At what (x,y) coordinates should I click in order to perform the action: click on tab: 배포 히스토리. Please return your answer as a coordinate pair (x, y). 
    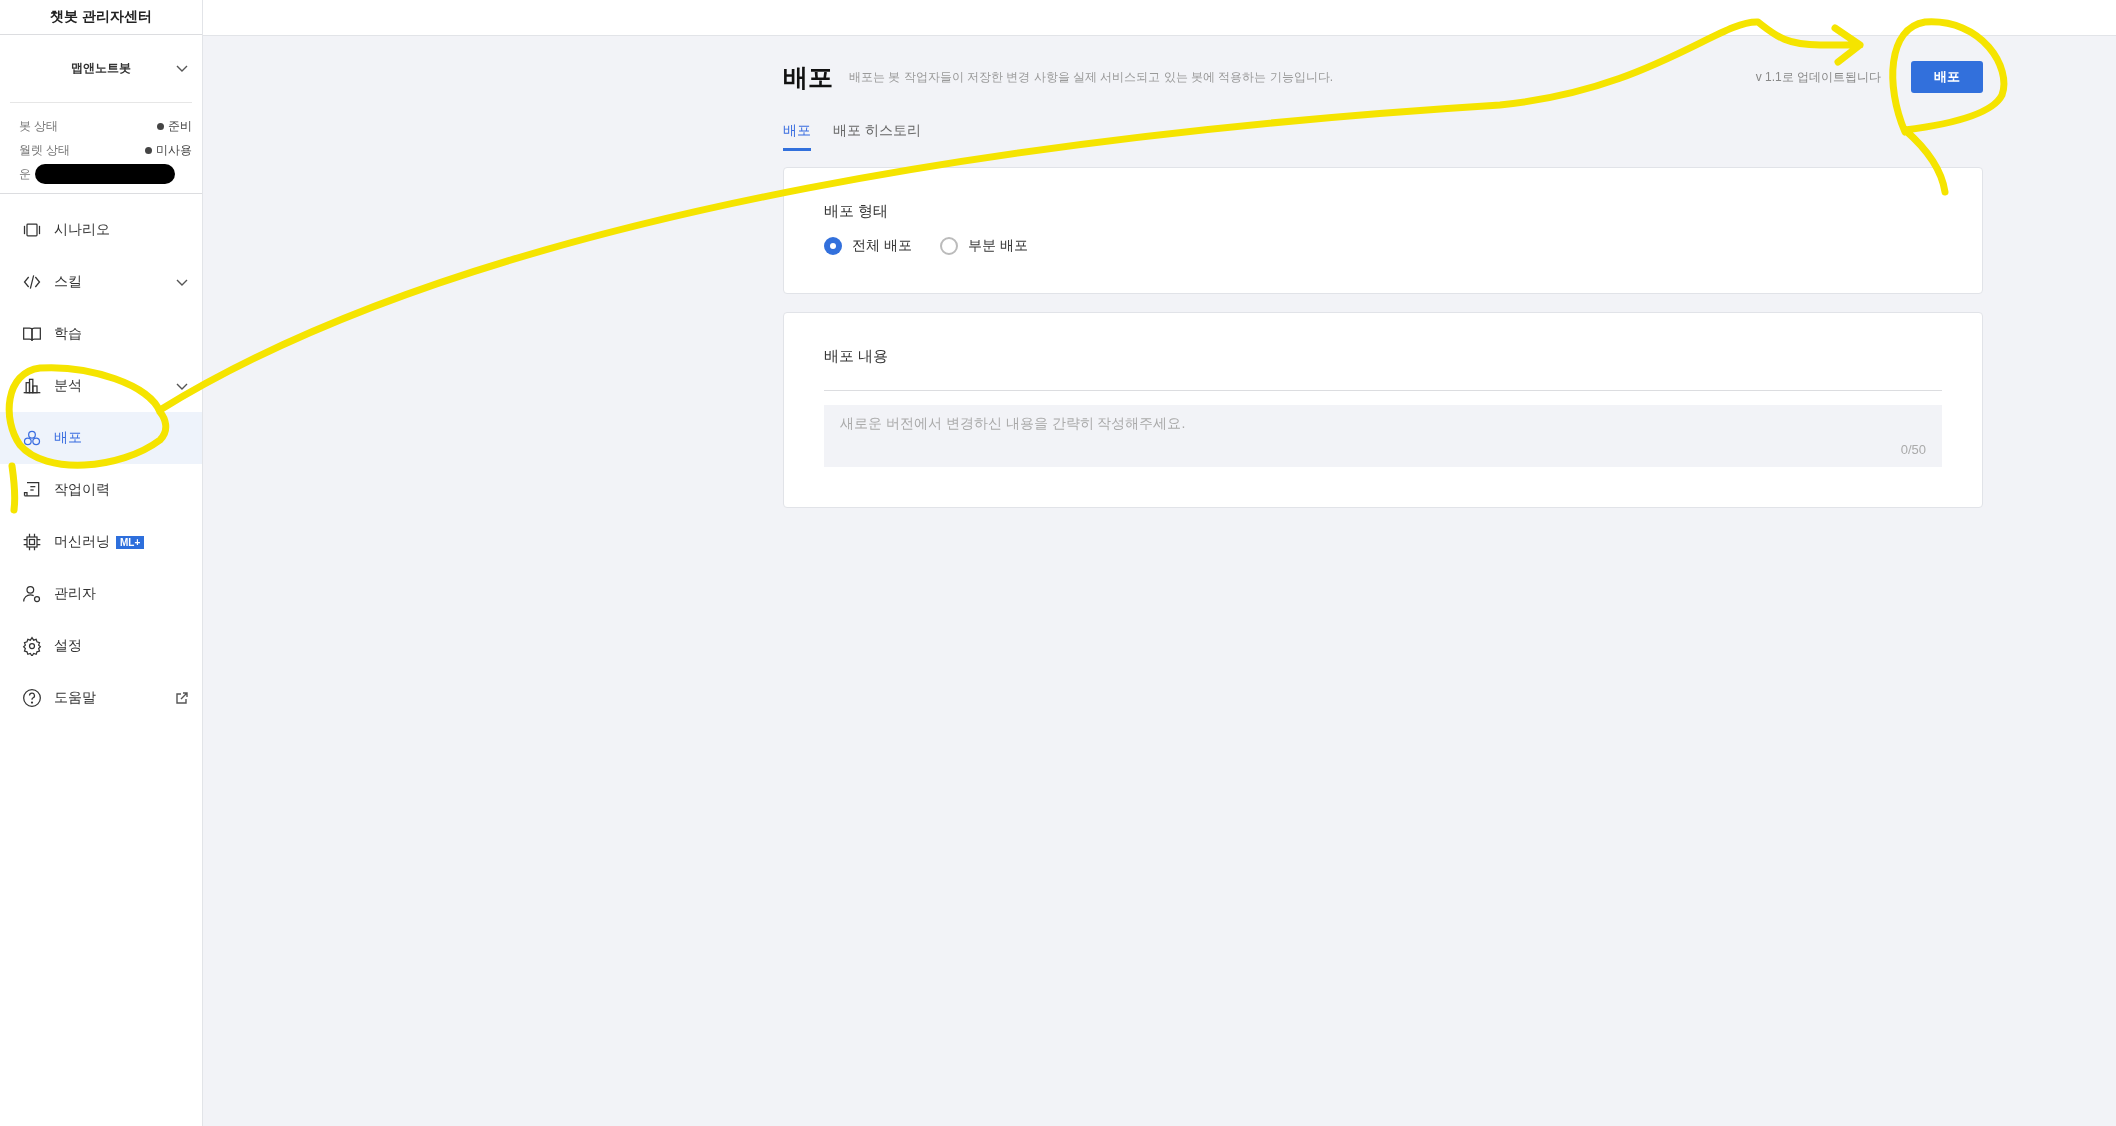
    Looking at the image, I should click on (877, 134).